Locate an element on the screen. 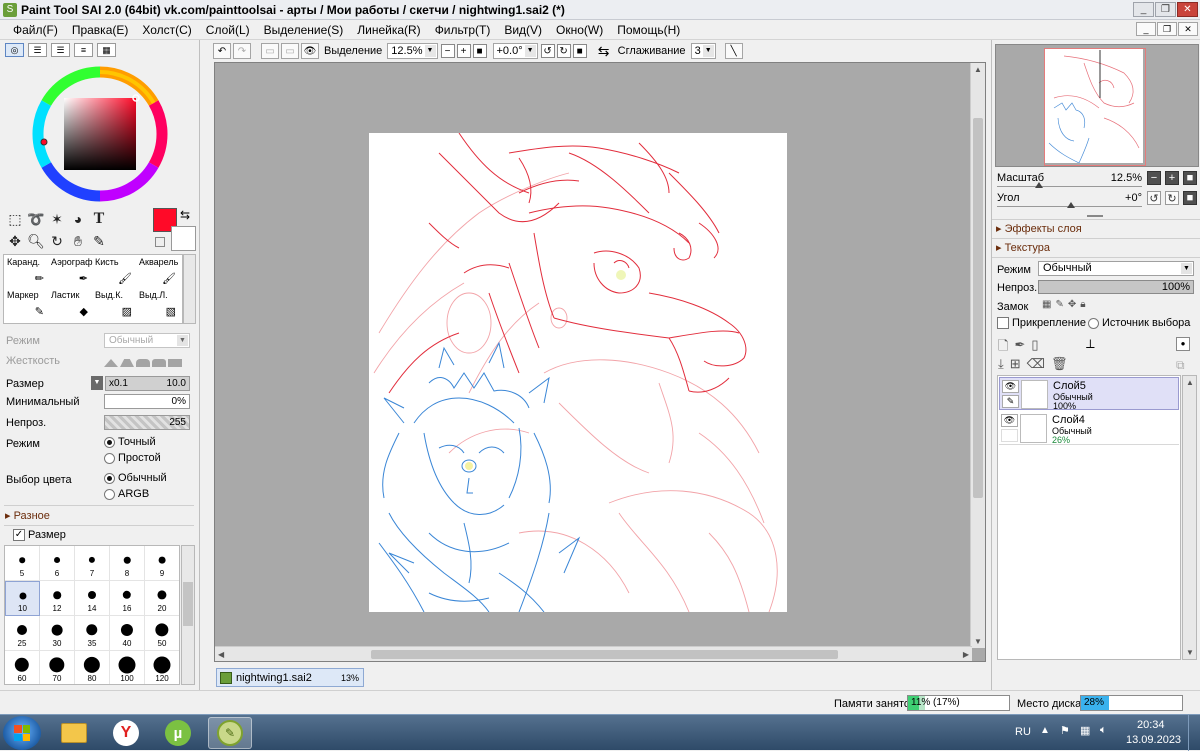 The image size is (1200, 751). maximize-button: ❐ is located at coordinates (1165, 9).